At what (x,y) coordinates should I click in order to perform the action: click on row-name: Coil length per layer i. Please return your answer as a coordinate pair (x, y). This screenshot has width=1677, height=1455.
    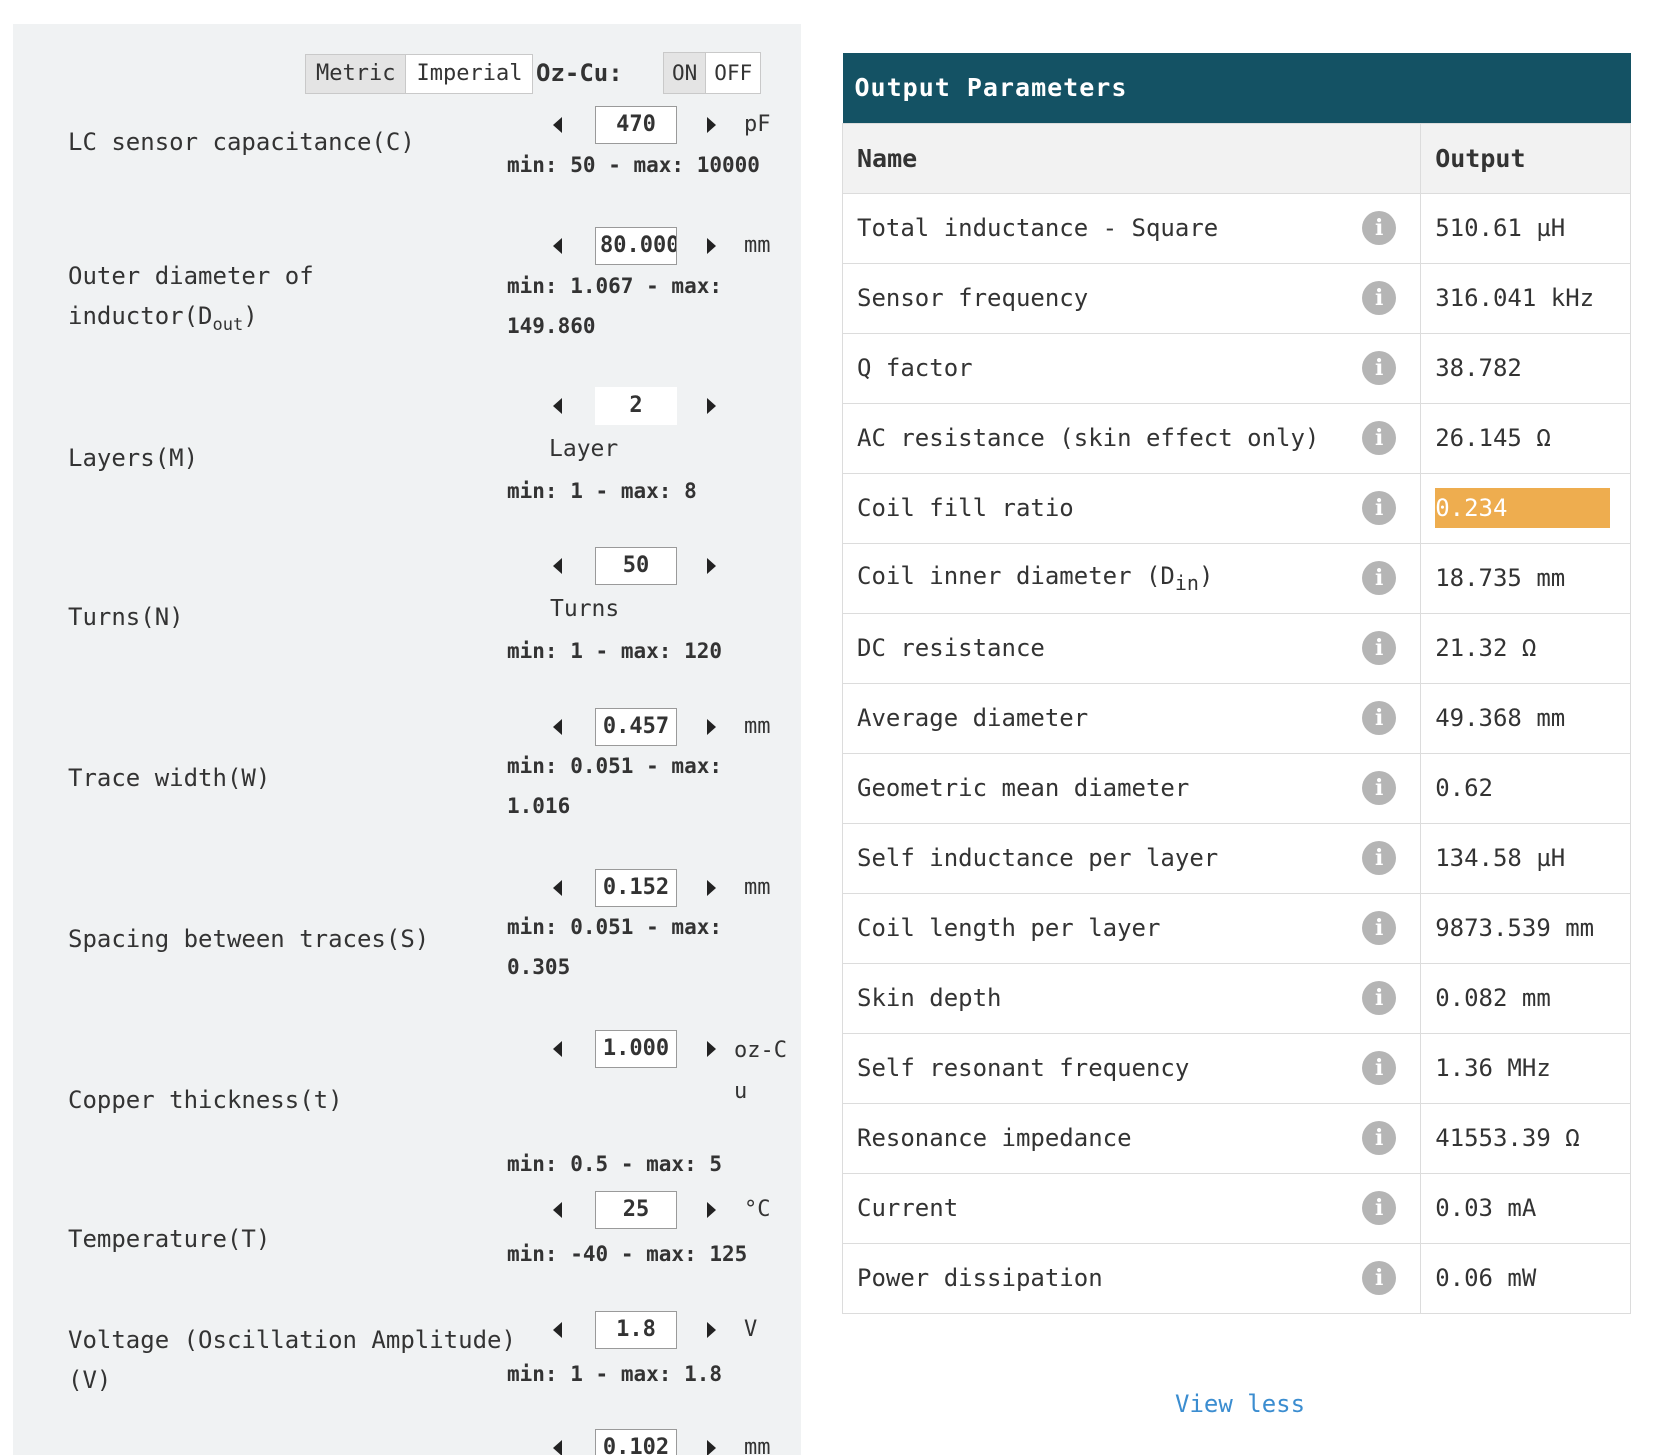
    Looking at the image, I should click on (1131, 928).